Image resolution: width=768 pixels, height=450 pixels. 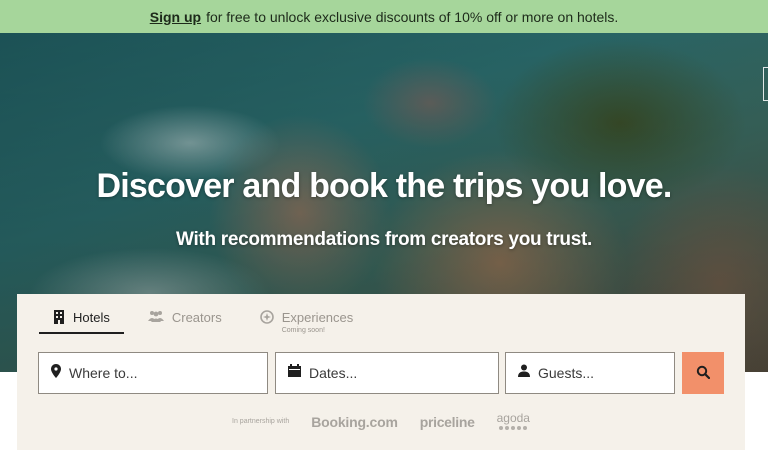 What do you see at coordinates (354, 421) in the screenshot?
I see `partner-booking-logo: Booking.com` at bounding box center [354, 421].